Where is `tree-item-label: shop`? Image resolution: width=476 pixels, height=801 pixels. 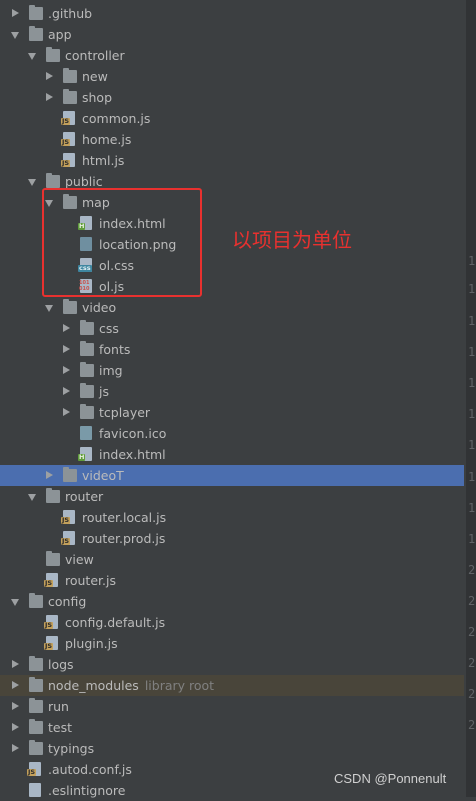 tree-item-label: shop is located at coordinates (97, 97).